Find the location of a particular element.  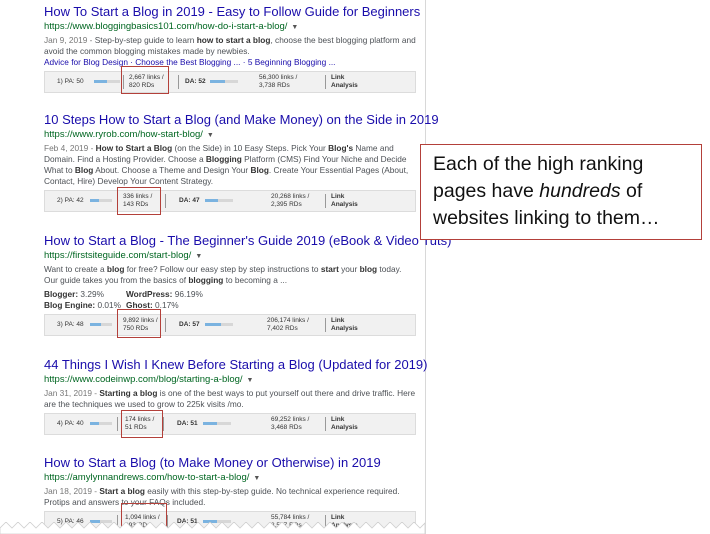

annotation-emphasis: hundreds is located at coordinates (580, 191).